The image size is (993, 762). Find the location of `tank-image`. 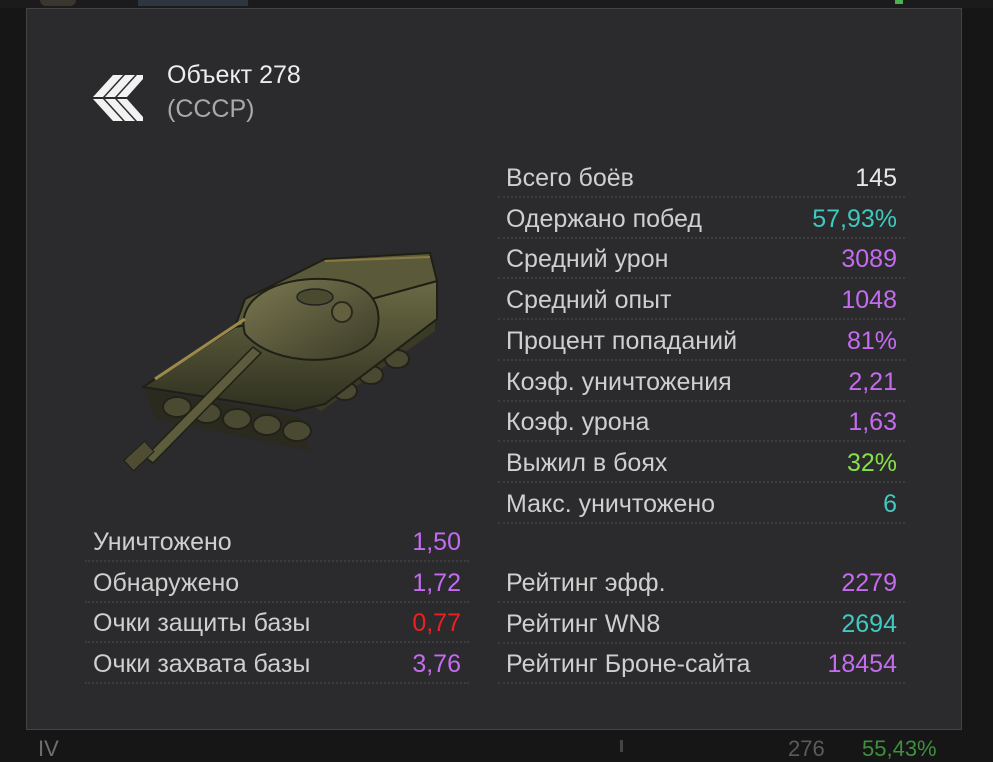

tank-image is located at coordinates (281, 361).